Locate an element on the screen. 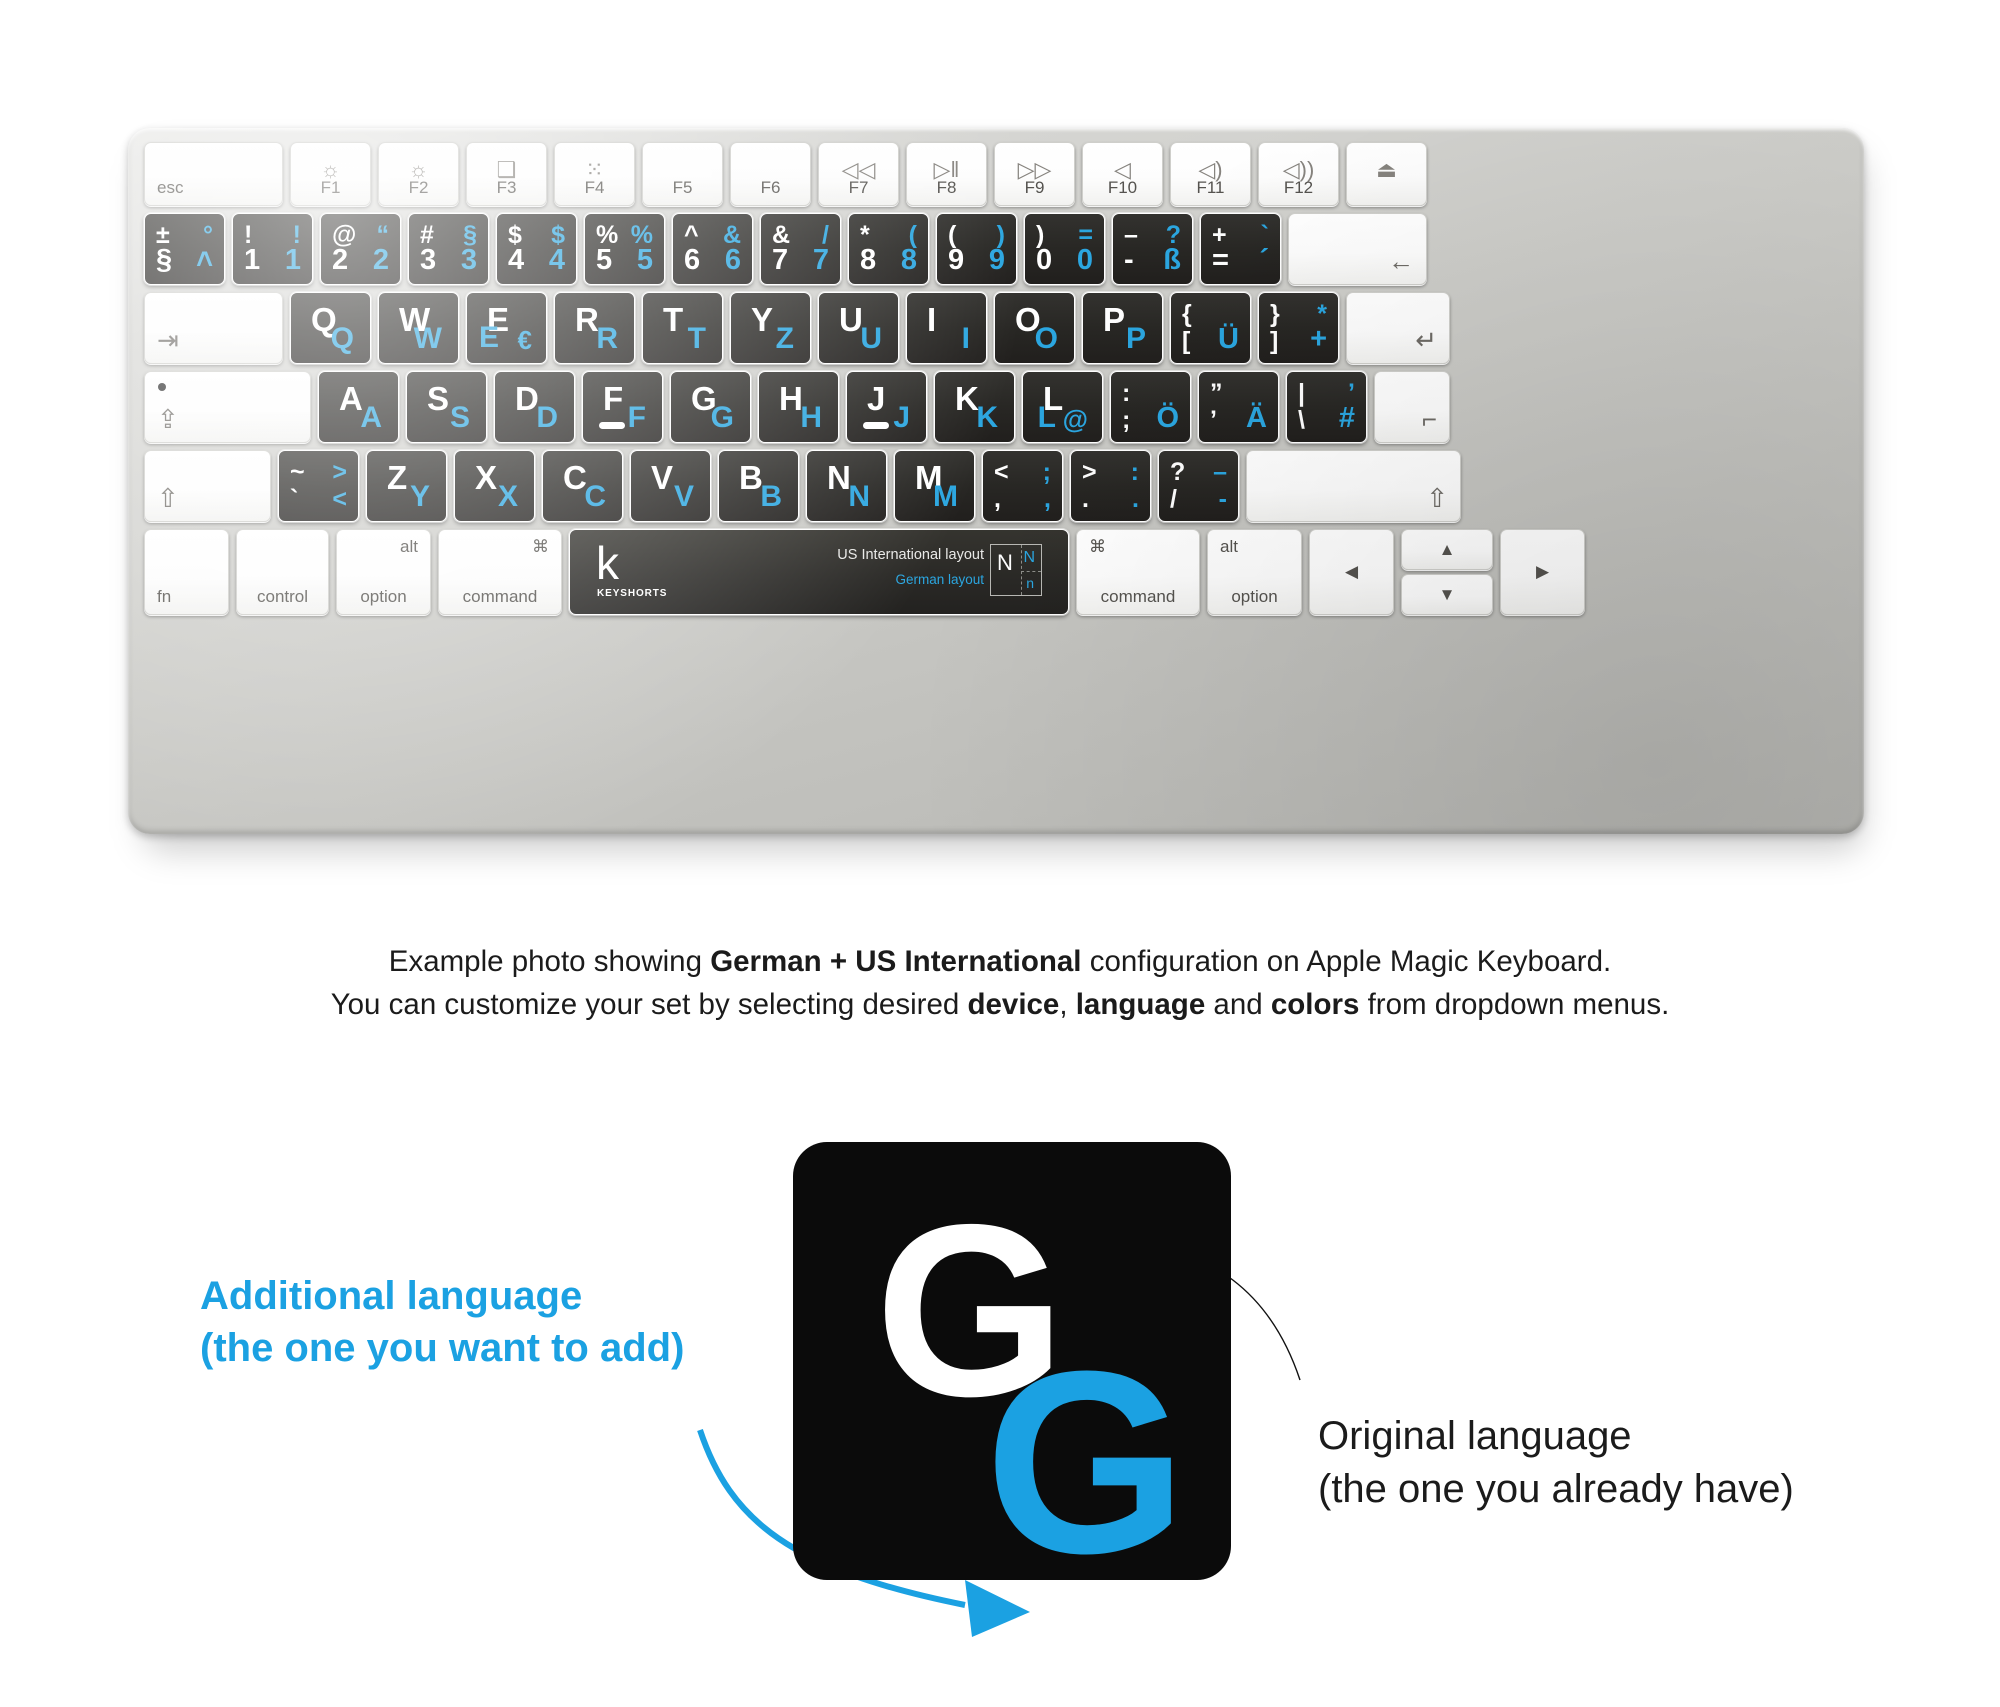 Image resolution: width=2000 pixels, height=1707 pixels. key-b: BB is located at coordinates (758, 486).